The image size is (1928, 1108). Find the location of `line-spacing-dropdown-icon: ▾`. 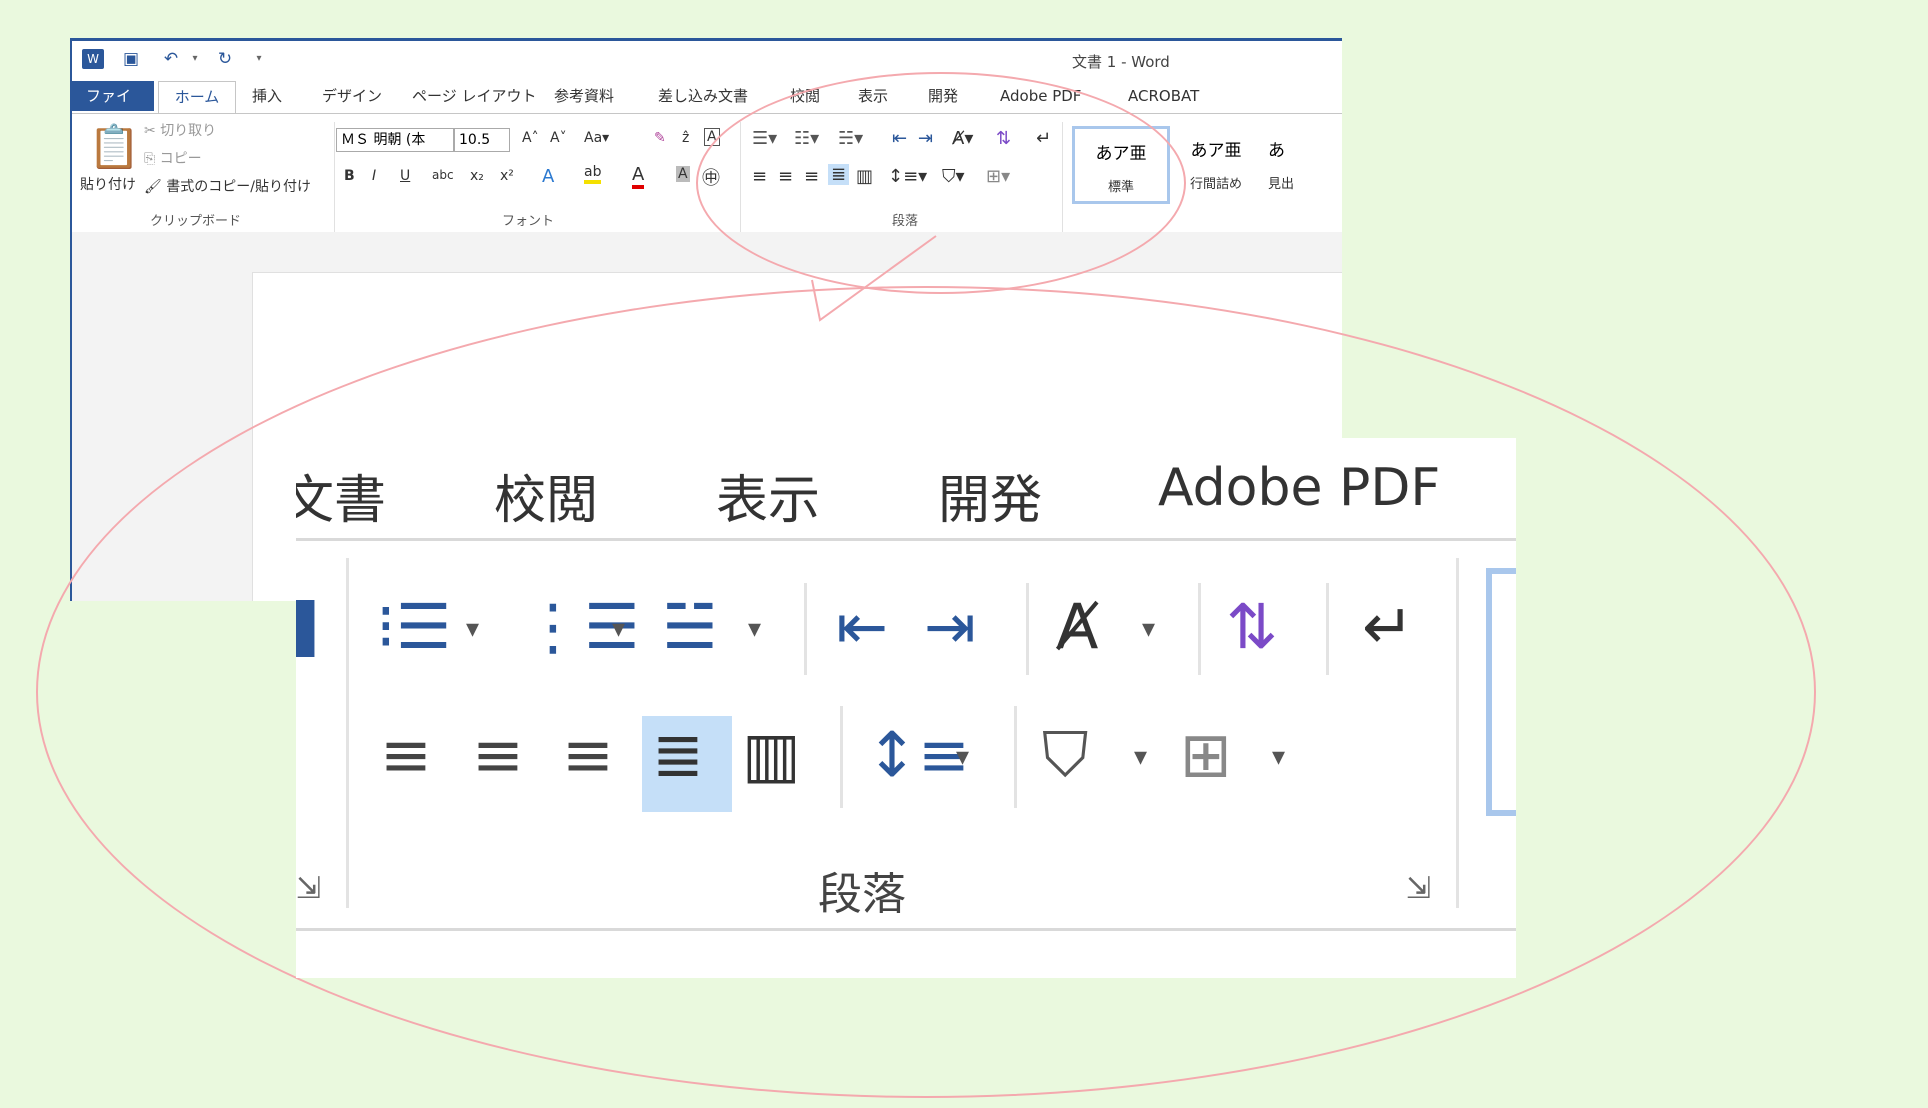

line-spacing-dropdown-icon: ▾ is located at coordinates (962, 757).